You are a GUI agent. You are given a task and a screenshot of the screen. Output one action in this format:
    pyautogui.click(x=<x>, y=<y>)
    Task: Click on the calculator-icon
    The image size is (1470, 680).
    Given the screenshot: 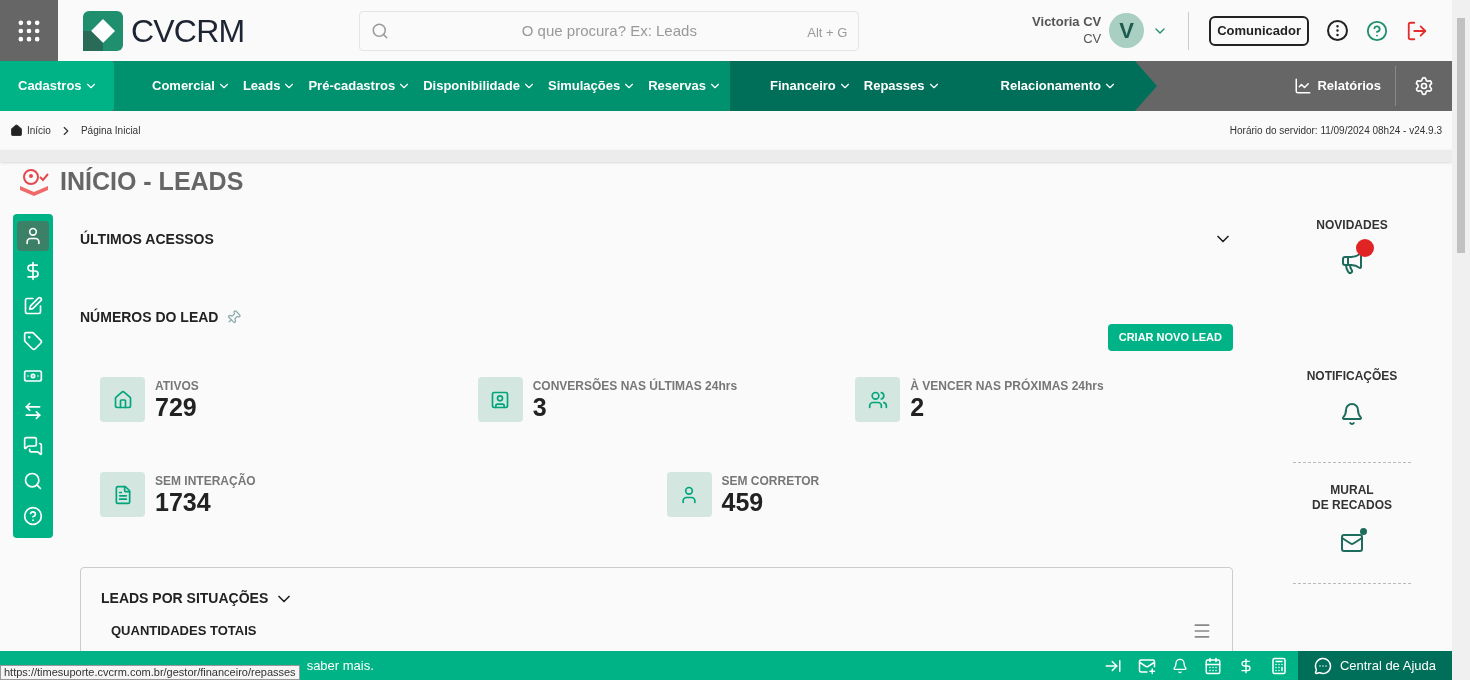 What is the action you would take?
    pyautogui.click(x=1278, y=665)
    